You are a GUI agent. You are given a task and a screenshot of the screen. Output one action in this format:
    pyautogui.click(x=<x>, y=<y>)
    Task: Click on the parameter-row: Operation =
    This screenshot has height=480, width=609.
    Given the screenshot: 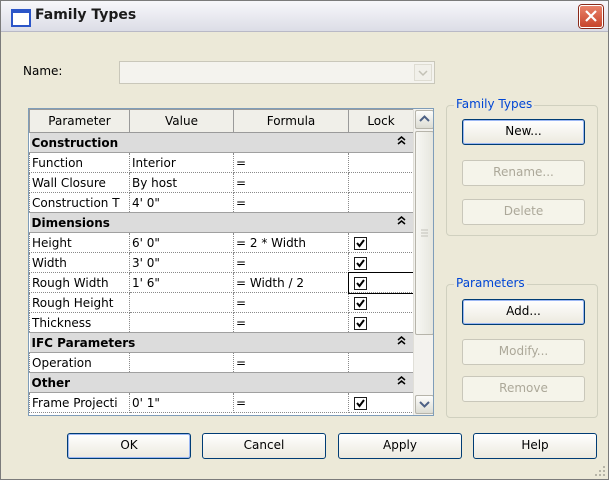 What is the action you would take?
    pyautogui.click(x=221, y=362)
    